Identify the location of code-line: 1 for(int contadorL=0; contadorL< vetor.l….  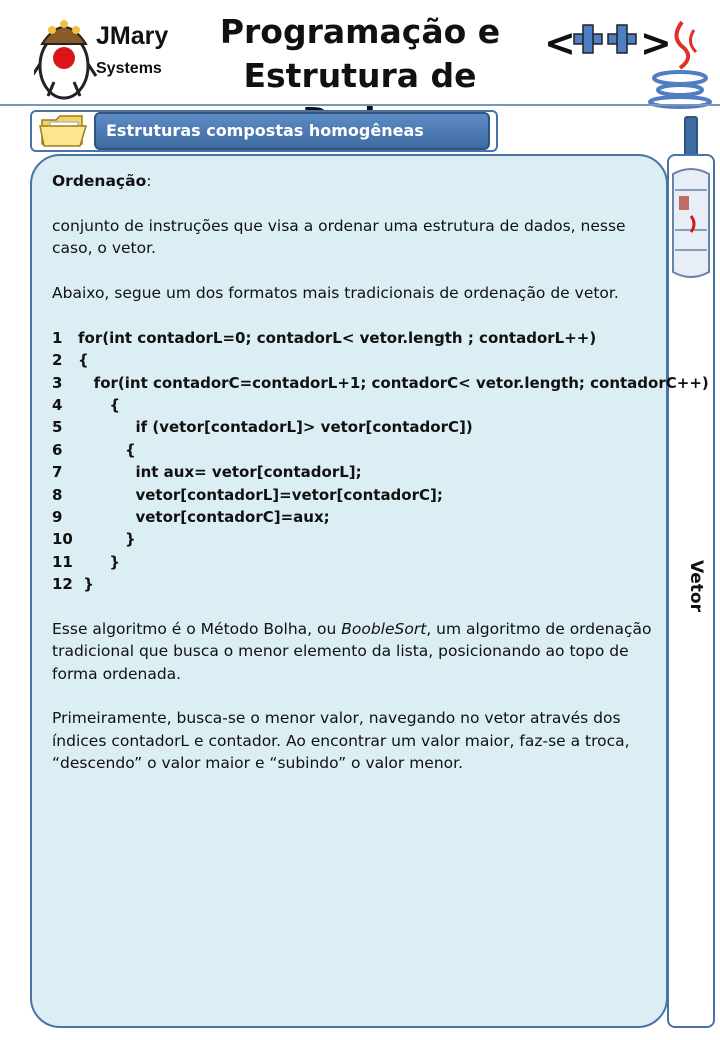
(352, 338).